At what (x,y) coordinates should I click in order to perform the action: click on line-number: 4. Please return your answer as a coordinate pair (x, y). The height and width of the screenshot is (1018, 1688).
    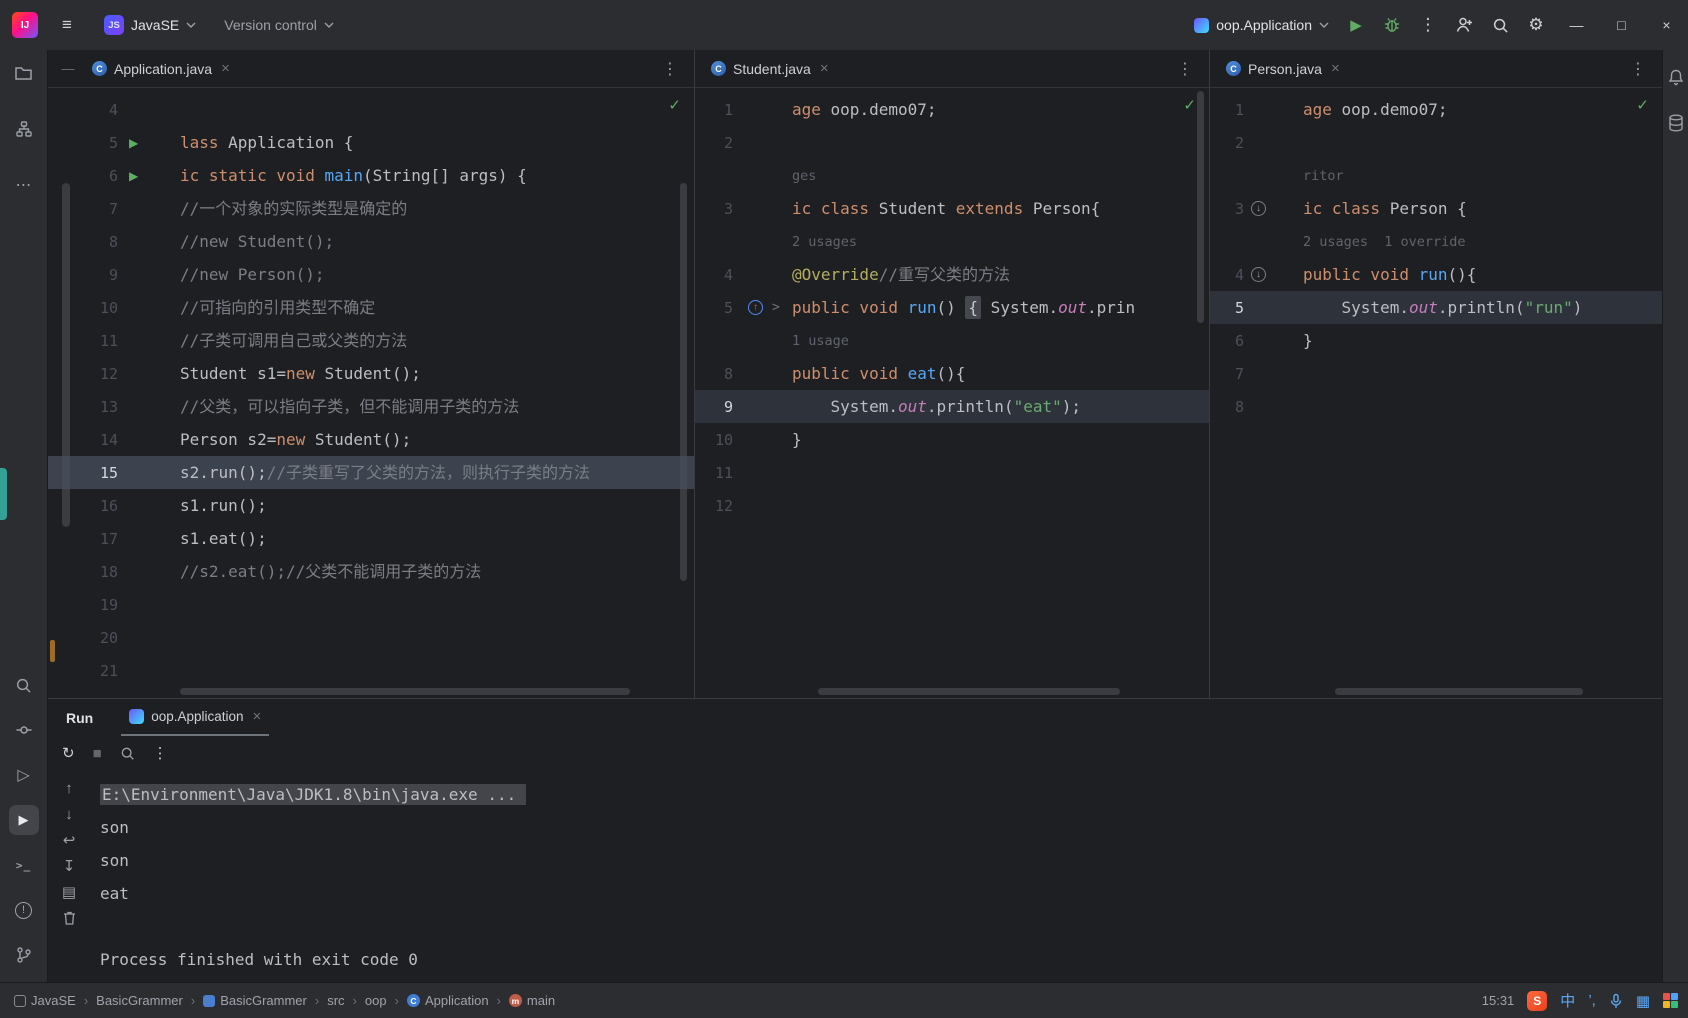
    Looking at the image, I should click on (1227, 275).